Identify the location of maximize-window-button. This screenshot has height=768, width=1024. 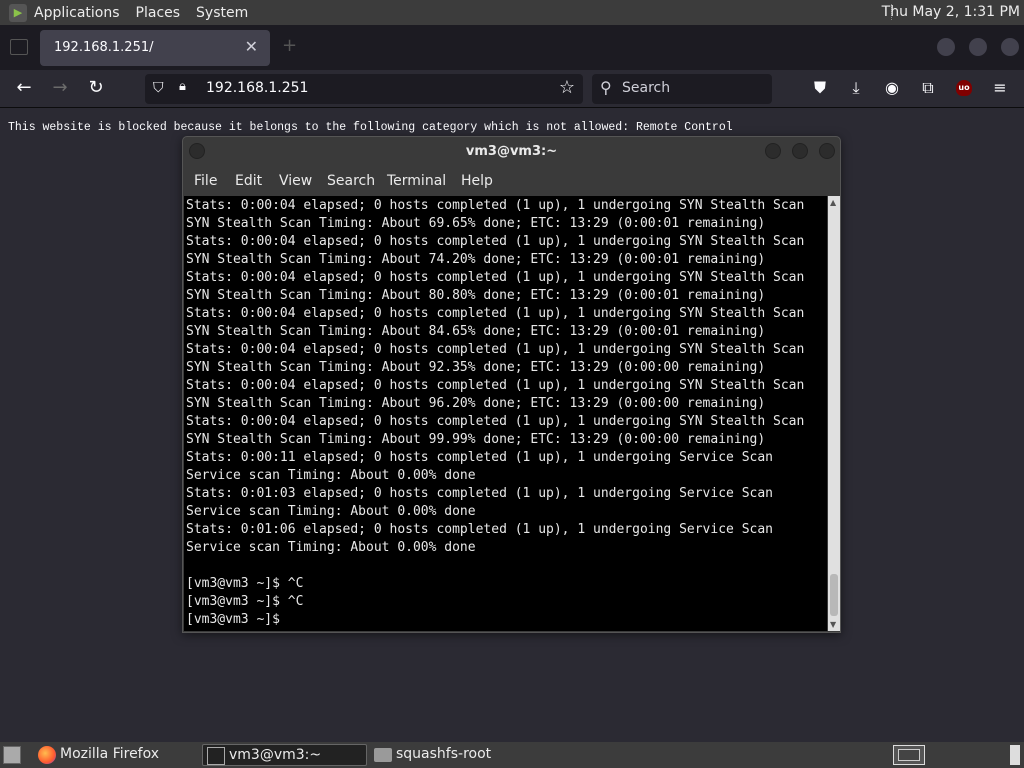
(978, 47).